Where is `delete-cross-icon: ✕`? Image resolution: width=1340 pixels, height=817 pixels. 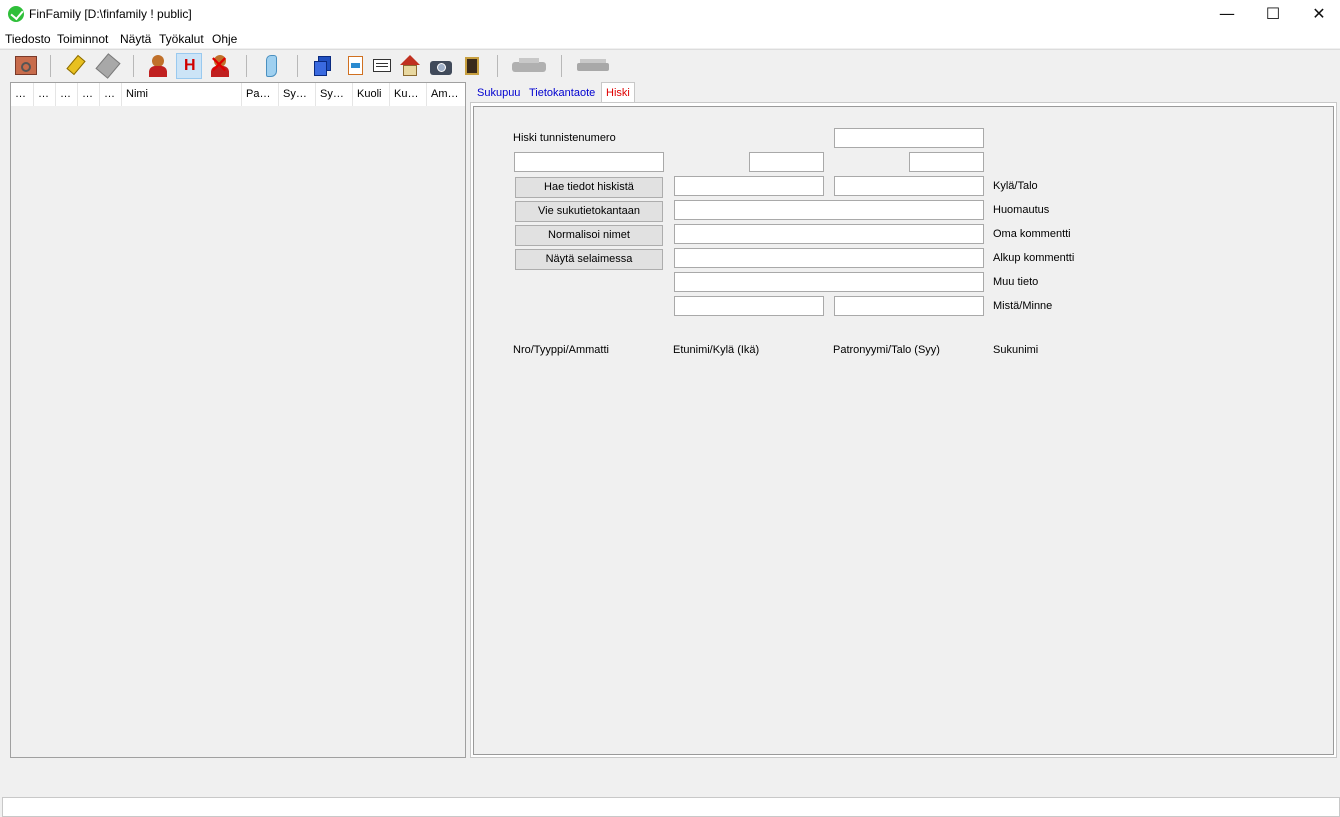 delete-cross-icon: ✕ is located at coordinates (219, 65).